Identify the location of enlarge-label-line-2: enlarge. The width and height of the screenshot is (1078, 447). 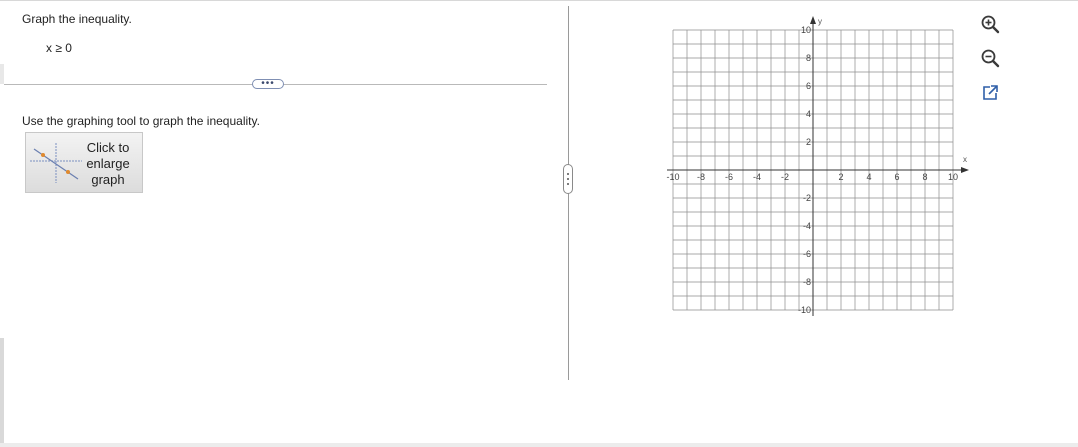
(108, 163).